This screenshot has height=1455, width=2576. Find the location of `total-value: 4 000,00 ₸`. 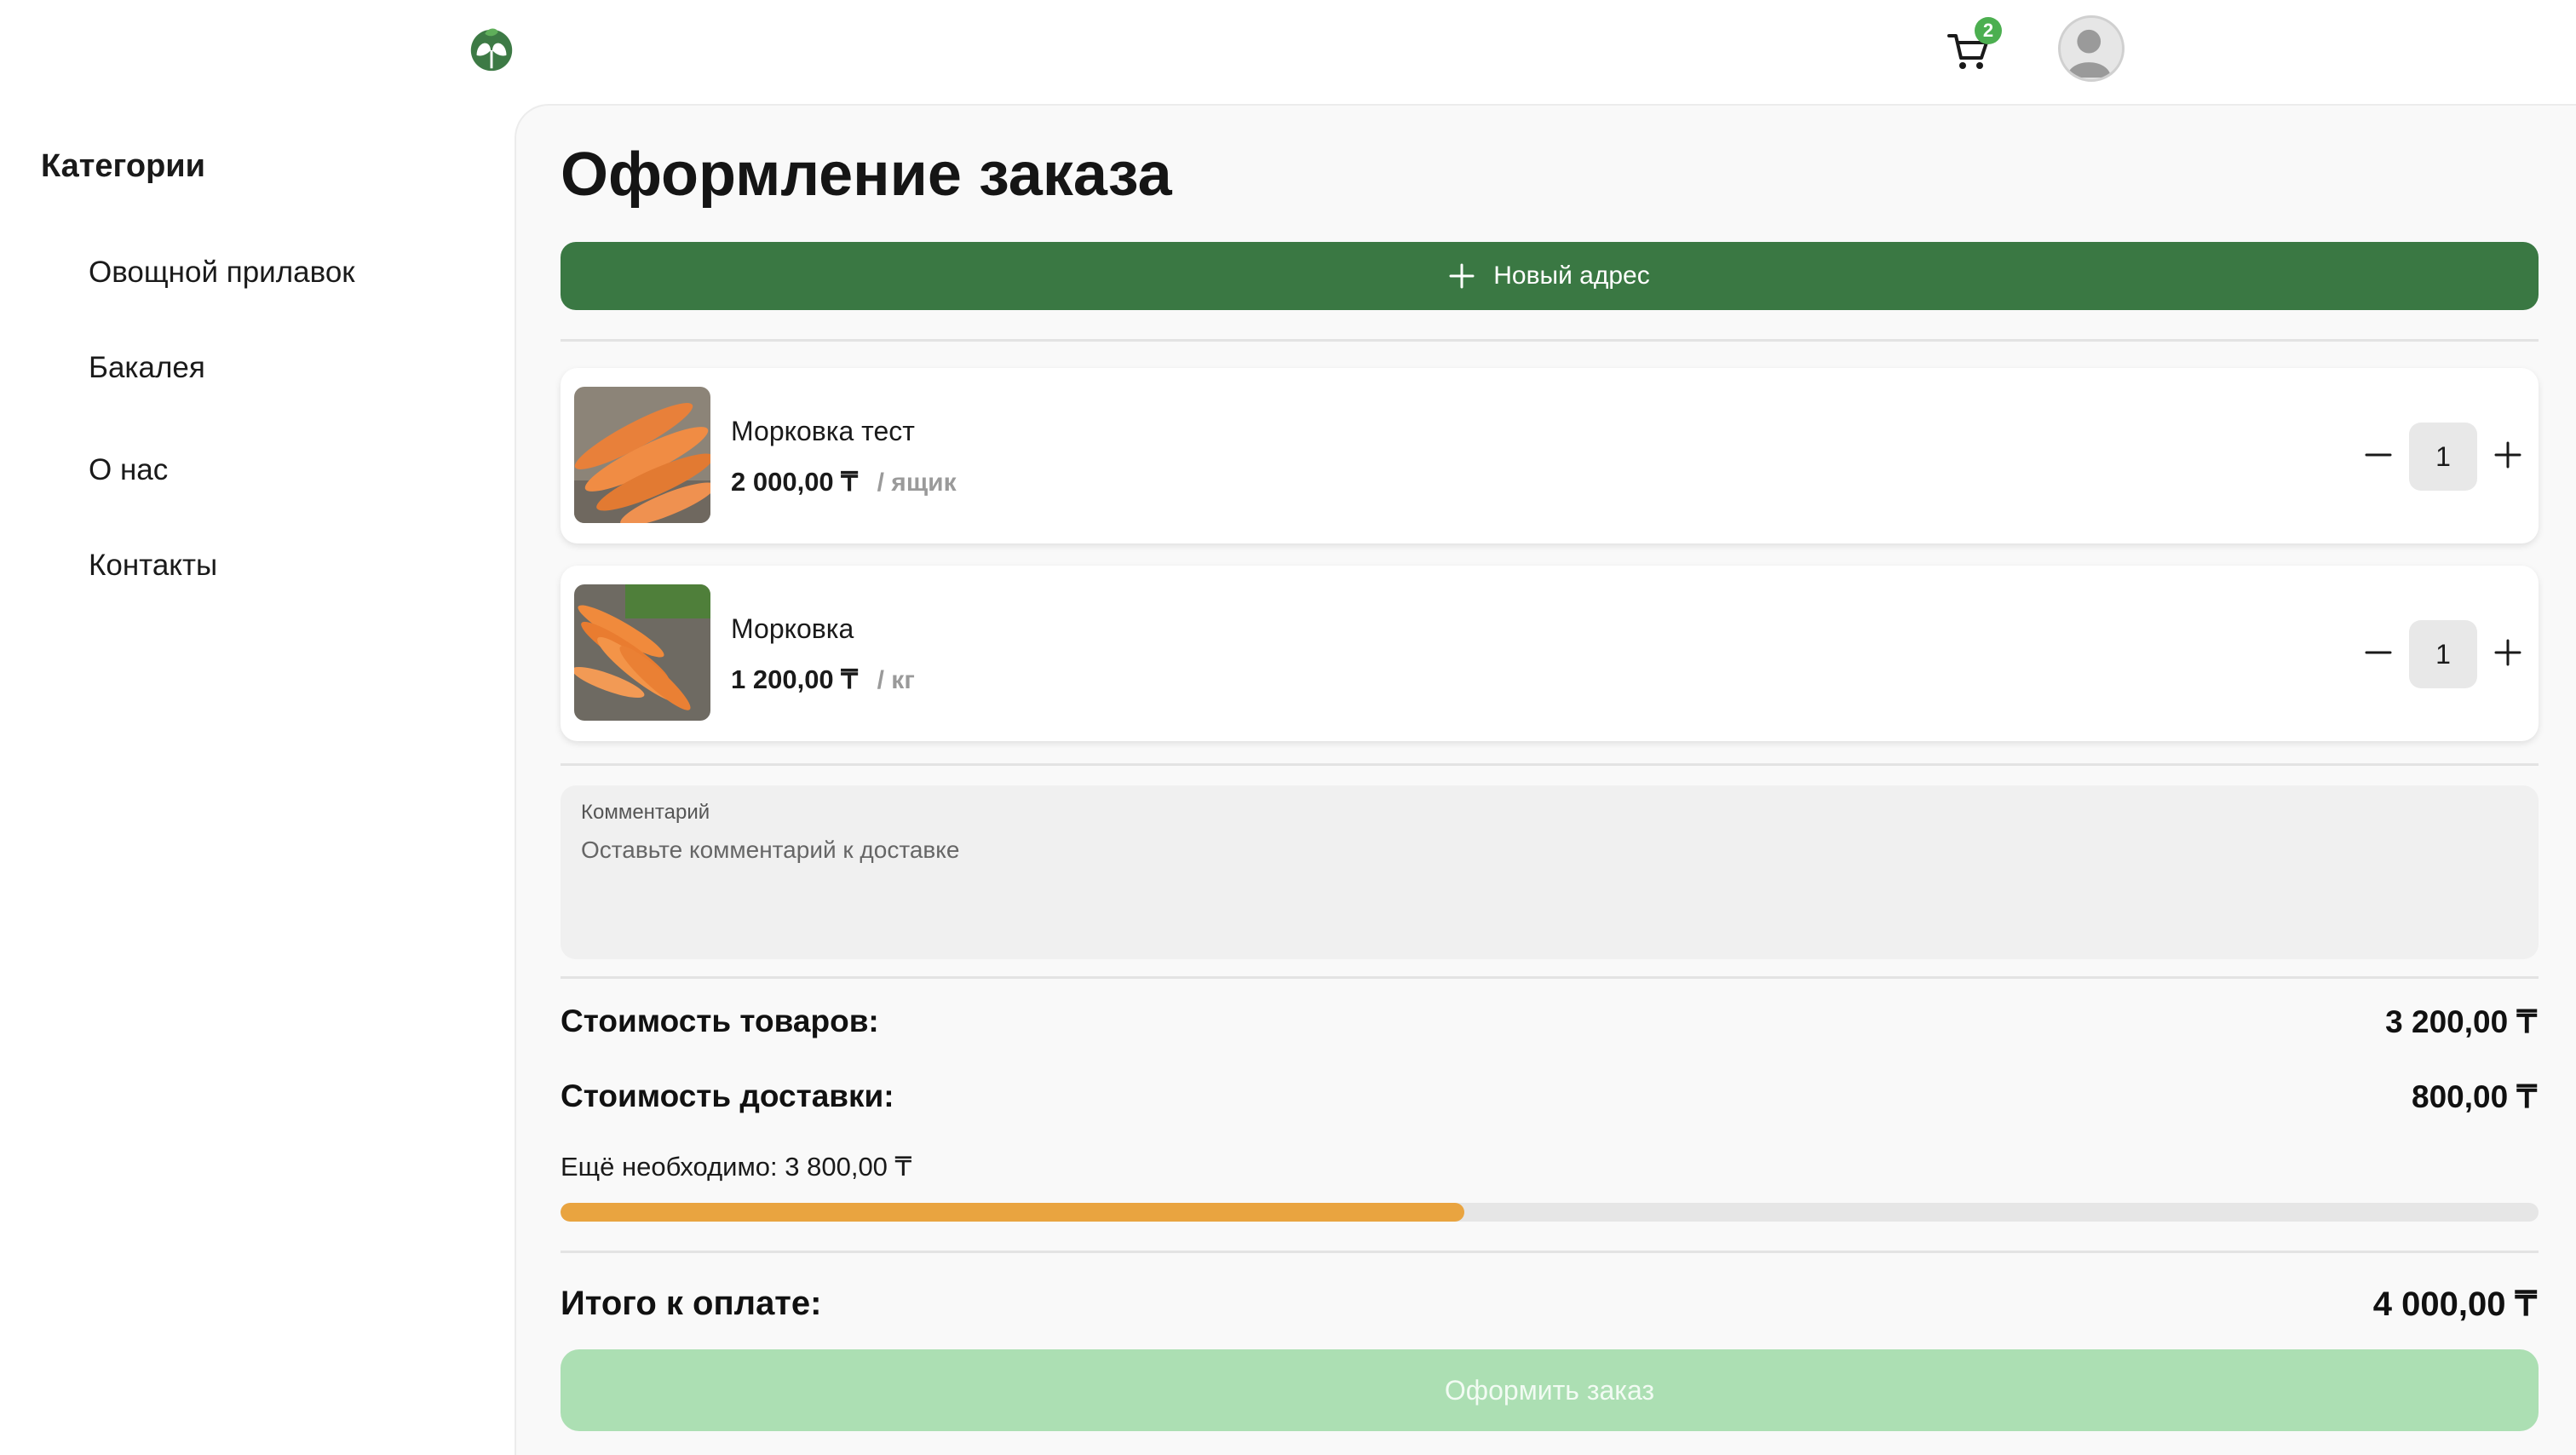

total-value: 4 000,00 ₸ is located at coordinates (2454, 1304).